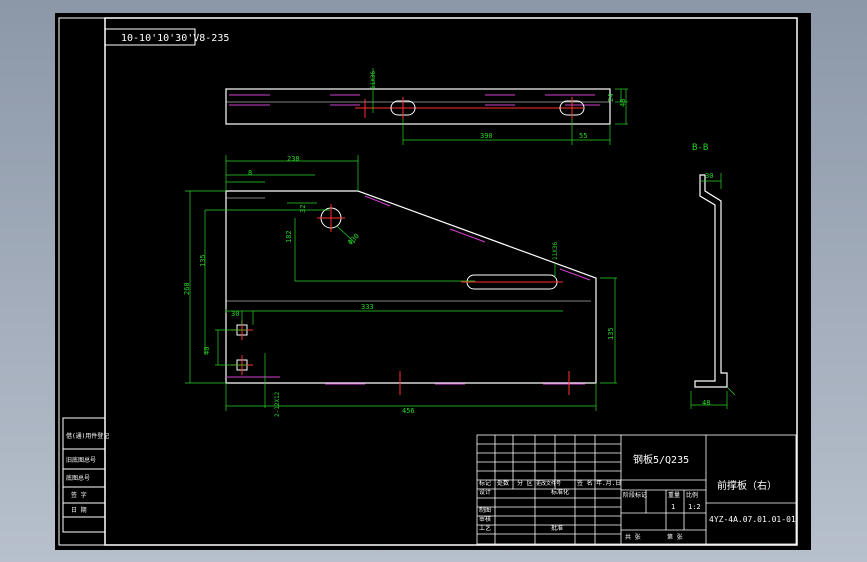  Describe the element at coordinates (633, 537) in the screenshot. I see `tb-sheets-total: 共 张` at that location.